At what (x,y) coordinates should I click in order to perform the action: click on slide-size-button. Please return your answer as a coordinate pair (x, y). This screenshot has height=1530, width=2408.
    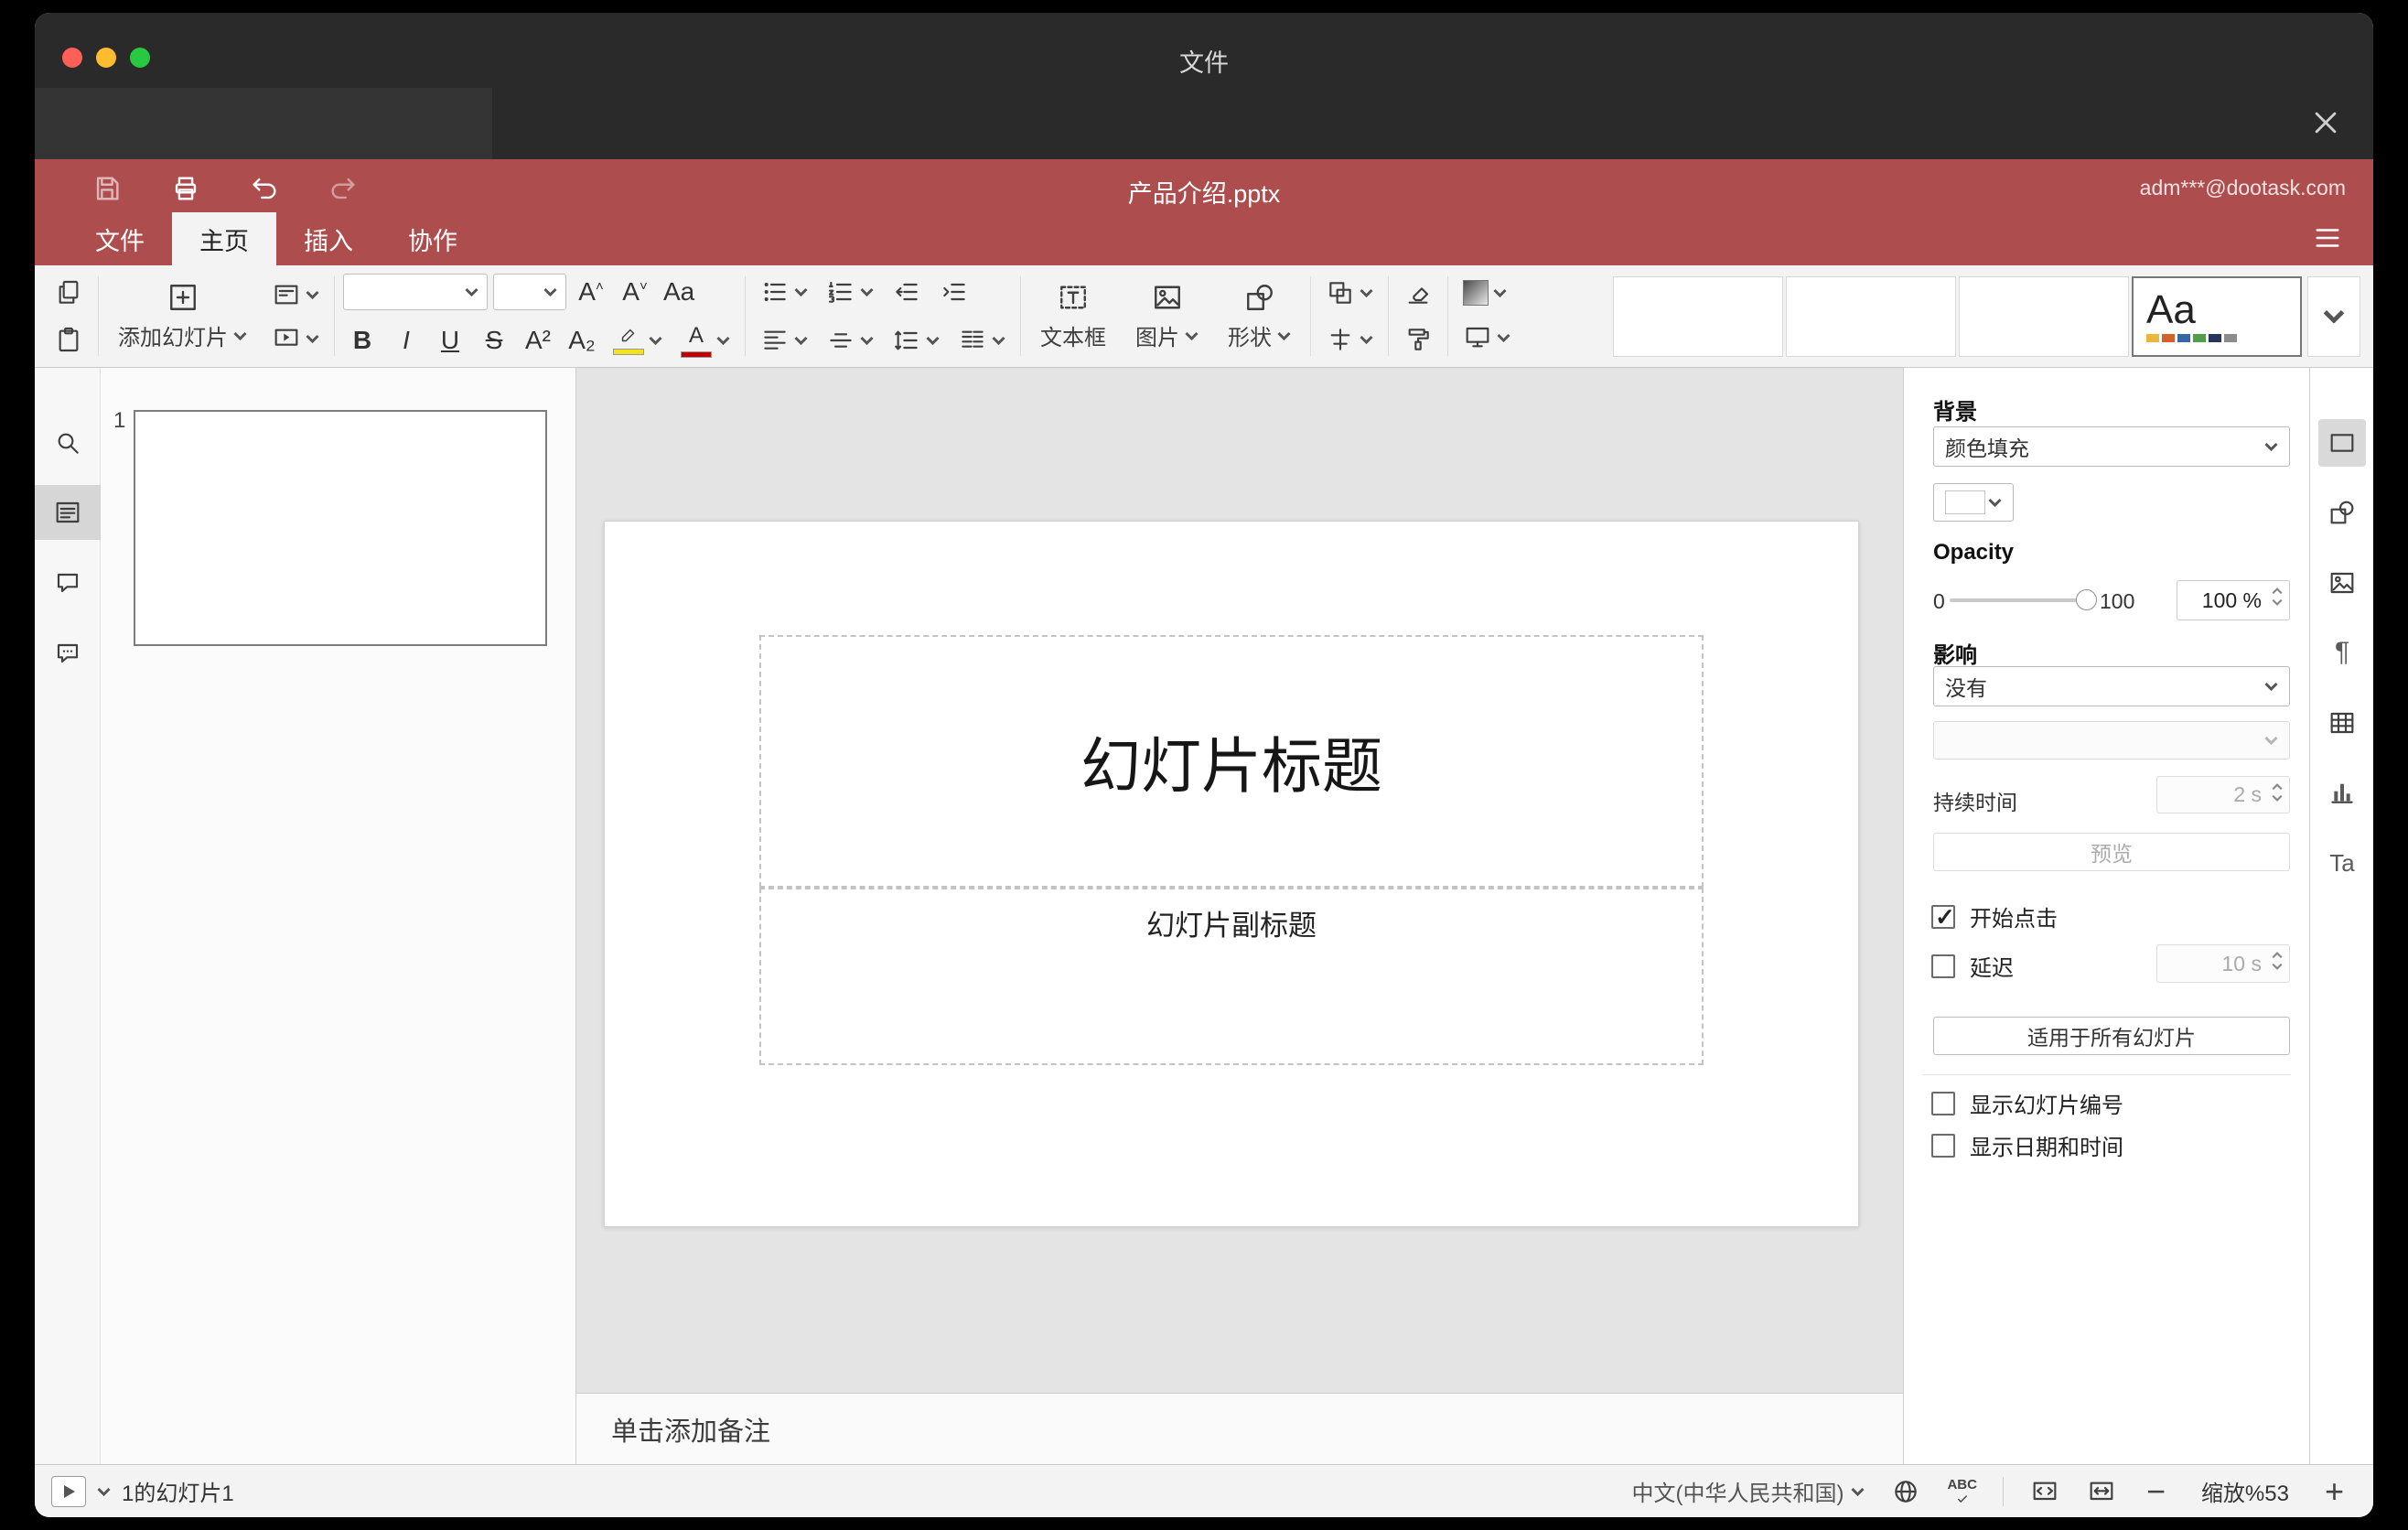
    Looking at the image, I should click on (1487, 337).